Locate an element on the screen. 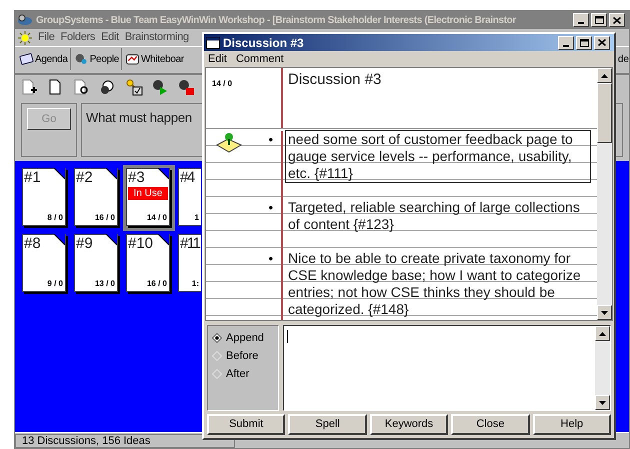 The height and width of the screenshot is (449, 630). card-label: #9 is located at coordinates (84, 244).